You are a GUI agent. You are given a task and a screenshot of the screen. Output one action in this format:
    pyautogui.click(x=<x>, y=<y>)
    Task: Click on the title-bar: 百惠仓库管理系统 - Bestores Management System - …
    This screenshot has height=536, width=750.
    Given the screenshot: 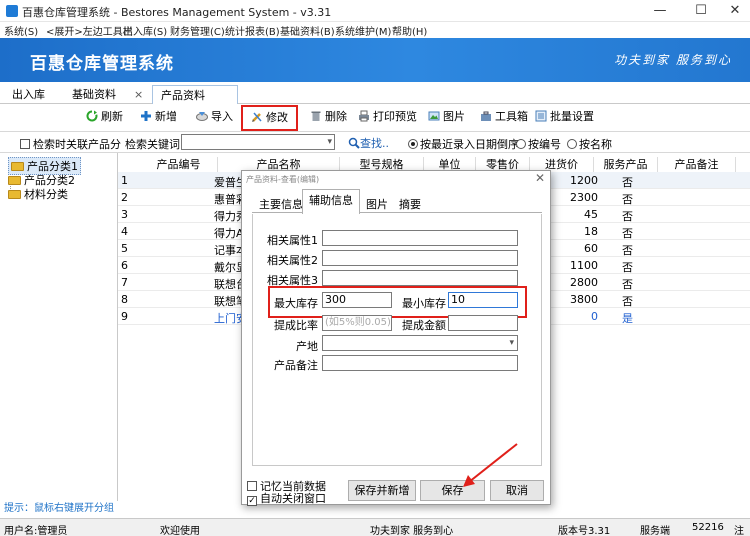 What is the action you would take?
    pyautogui.click(x=375, y=11)
    